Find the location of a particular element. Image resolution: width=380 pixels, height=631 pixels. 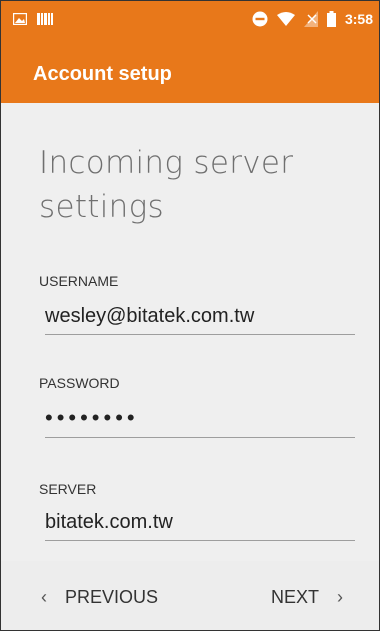

username-label: USERNAME is located at coordinates (79, 281).